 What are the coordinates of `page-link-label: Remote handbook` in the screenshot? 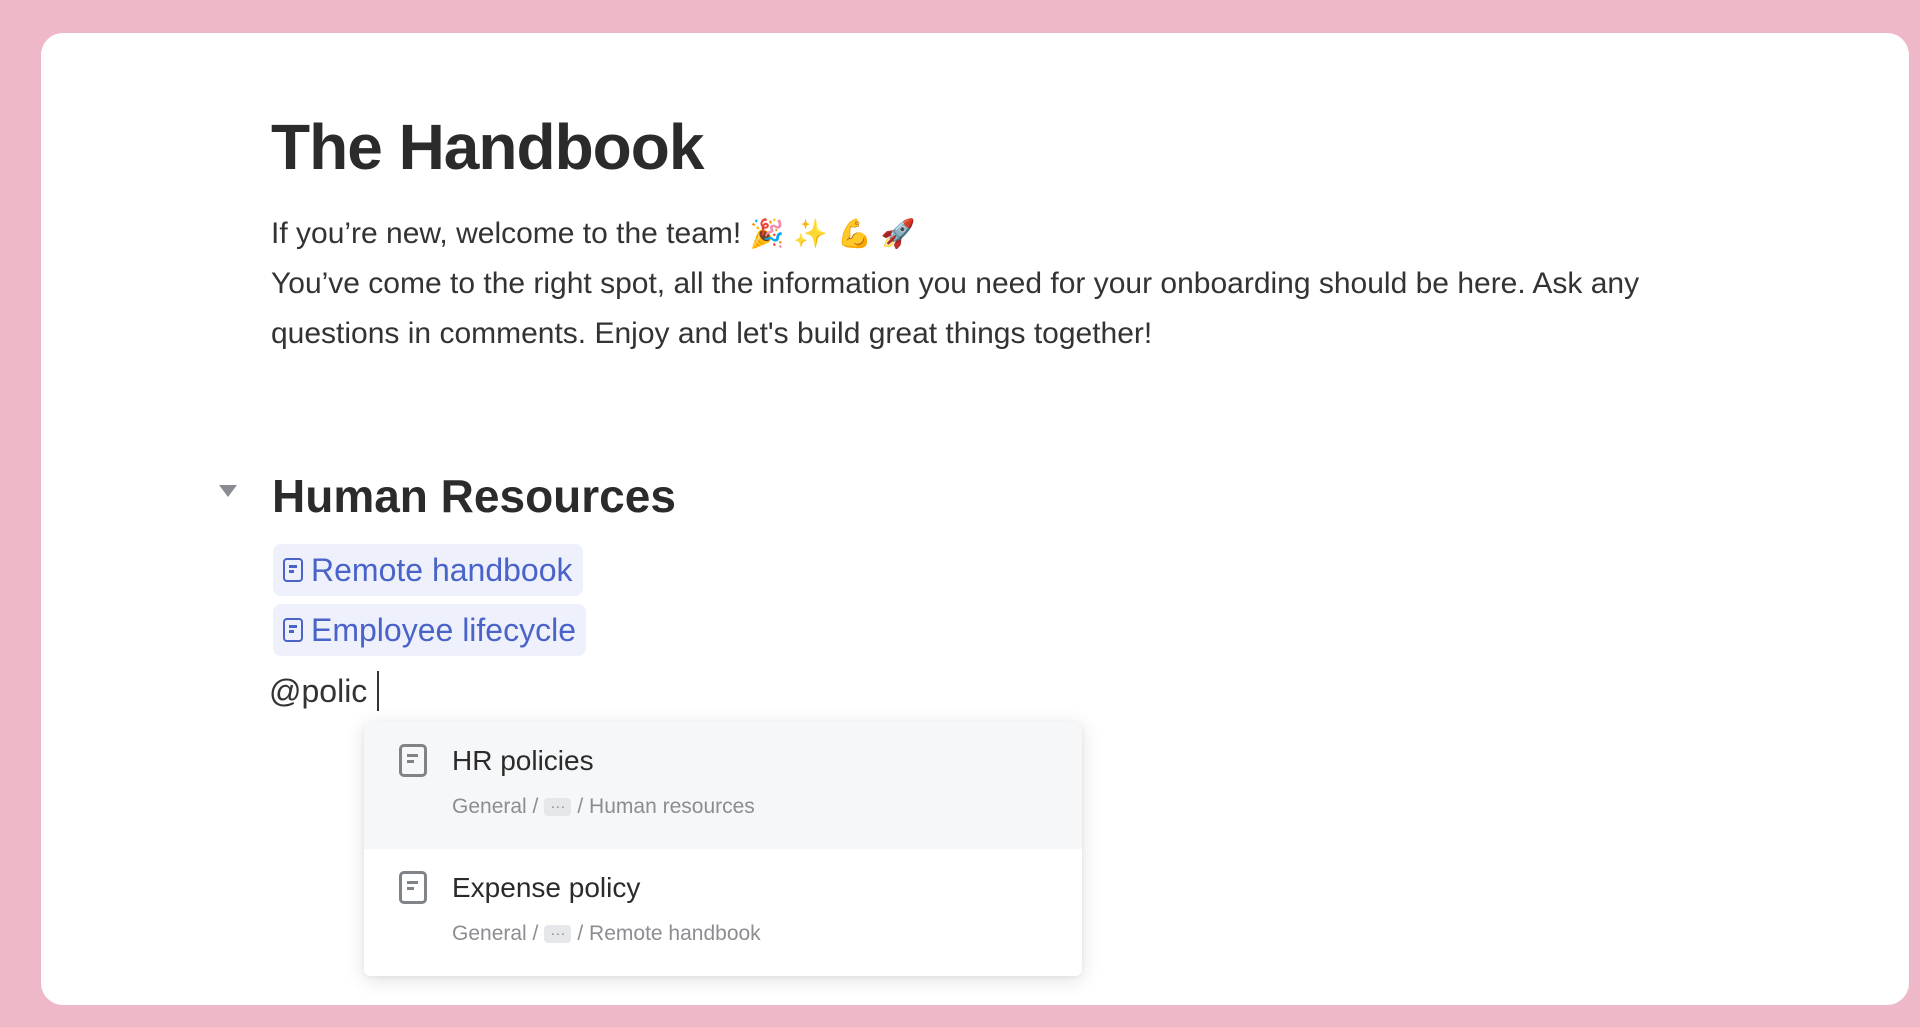 It's located at (442, 569).